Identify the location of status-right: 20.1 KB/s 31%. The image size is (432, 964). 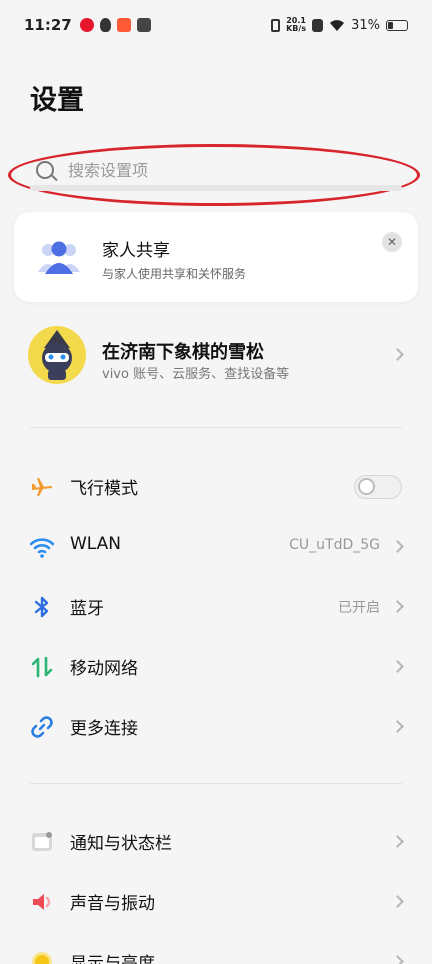
(339, 25).